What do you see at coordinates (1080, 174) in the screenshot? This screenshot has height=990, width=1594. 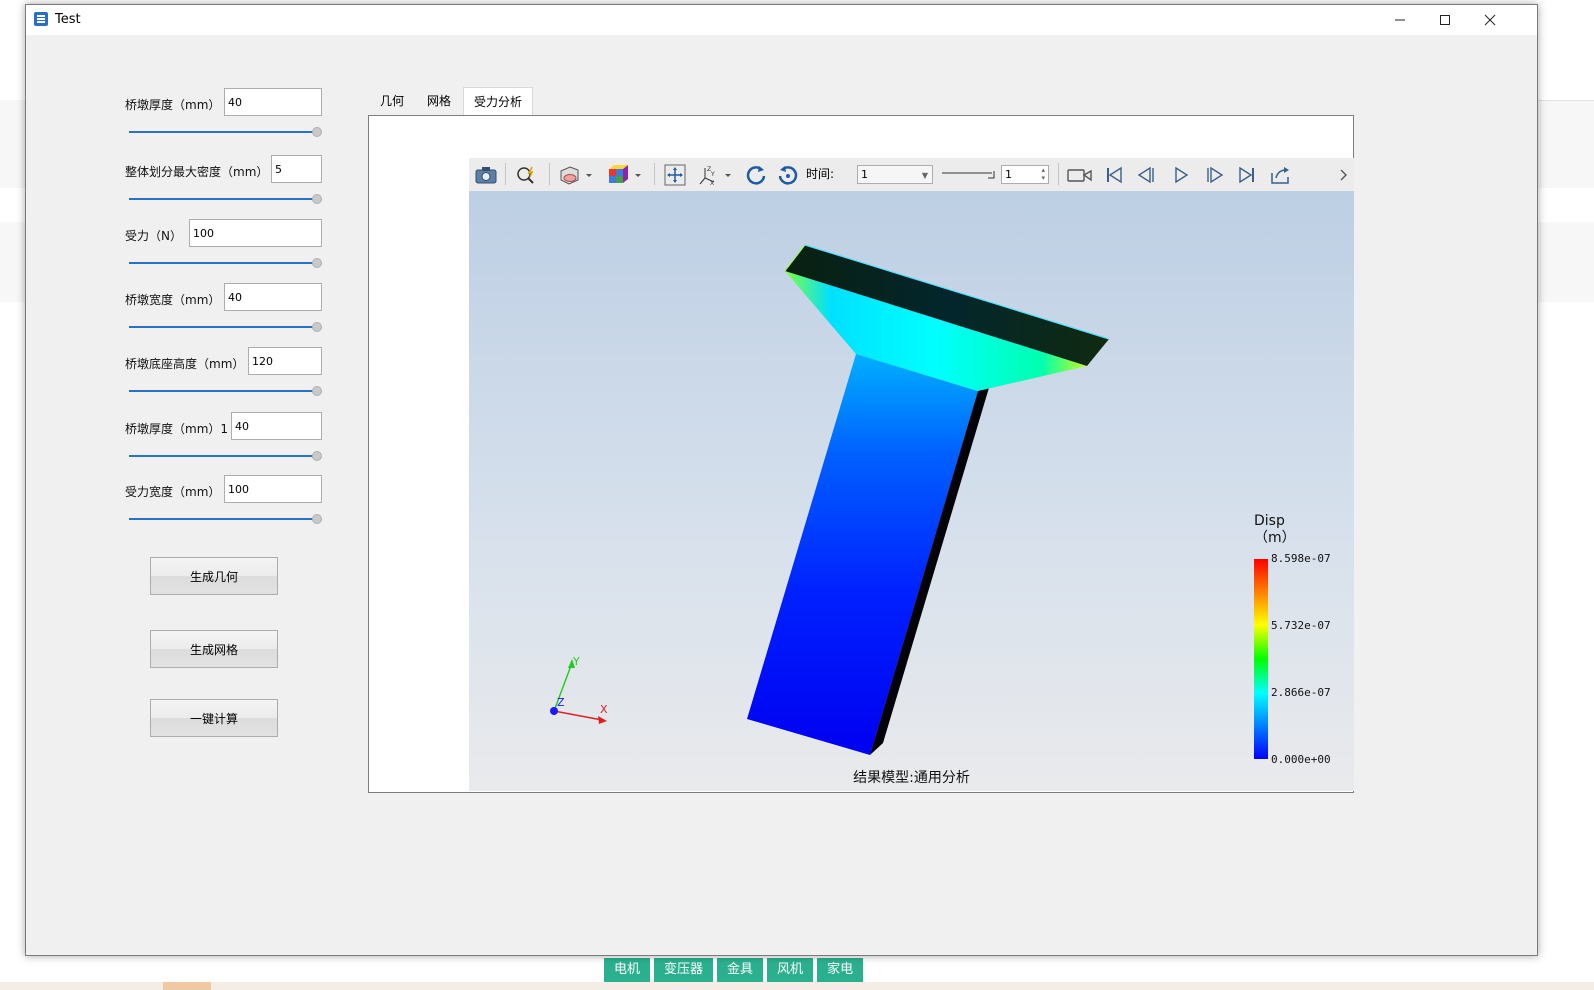 I see `record-video-icon` at bounding box center [1080, 174].